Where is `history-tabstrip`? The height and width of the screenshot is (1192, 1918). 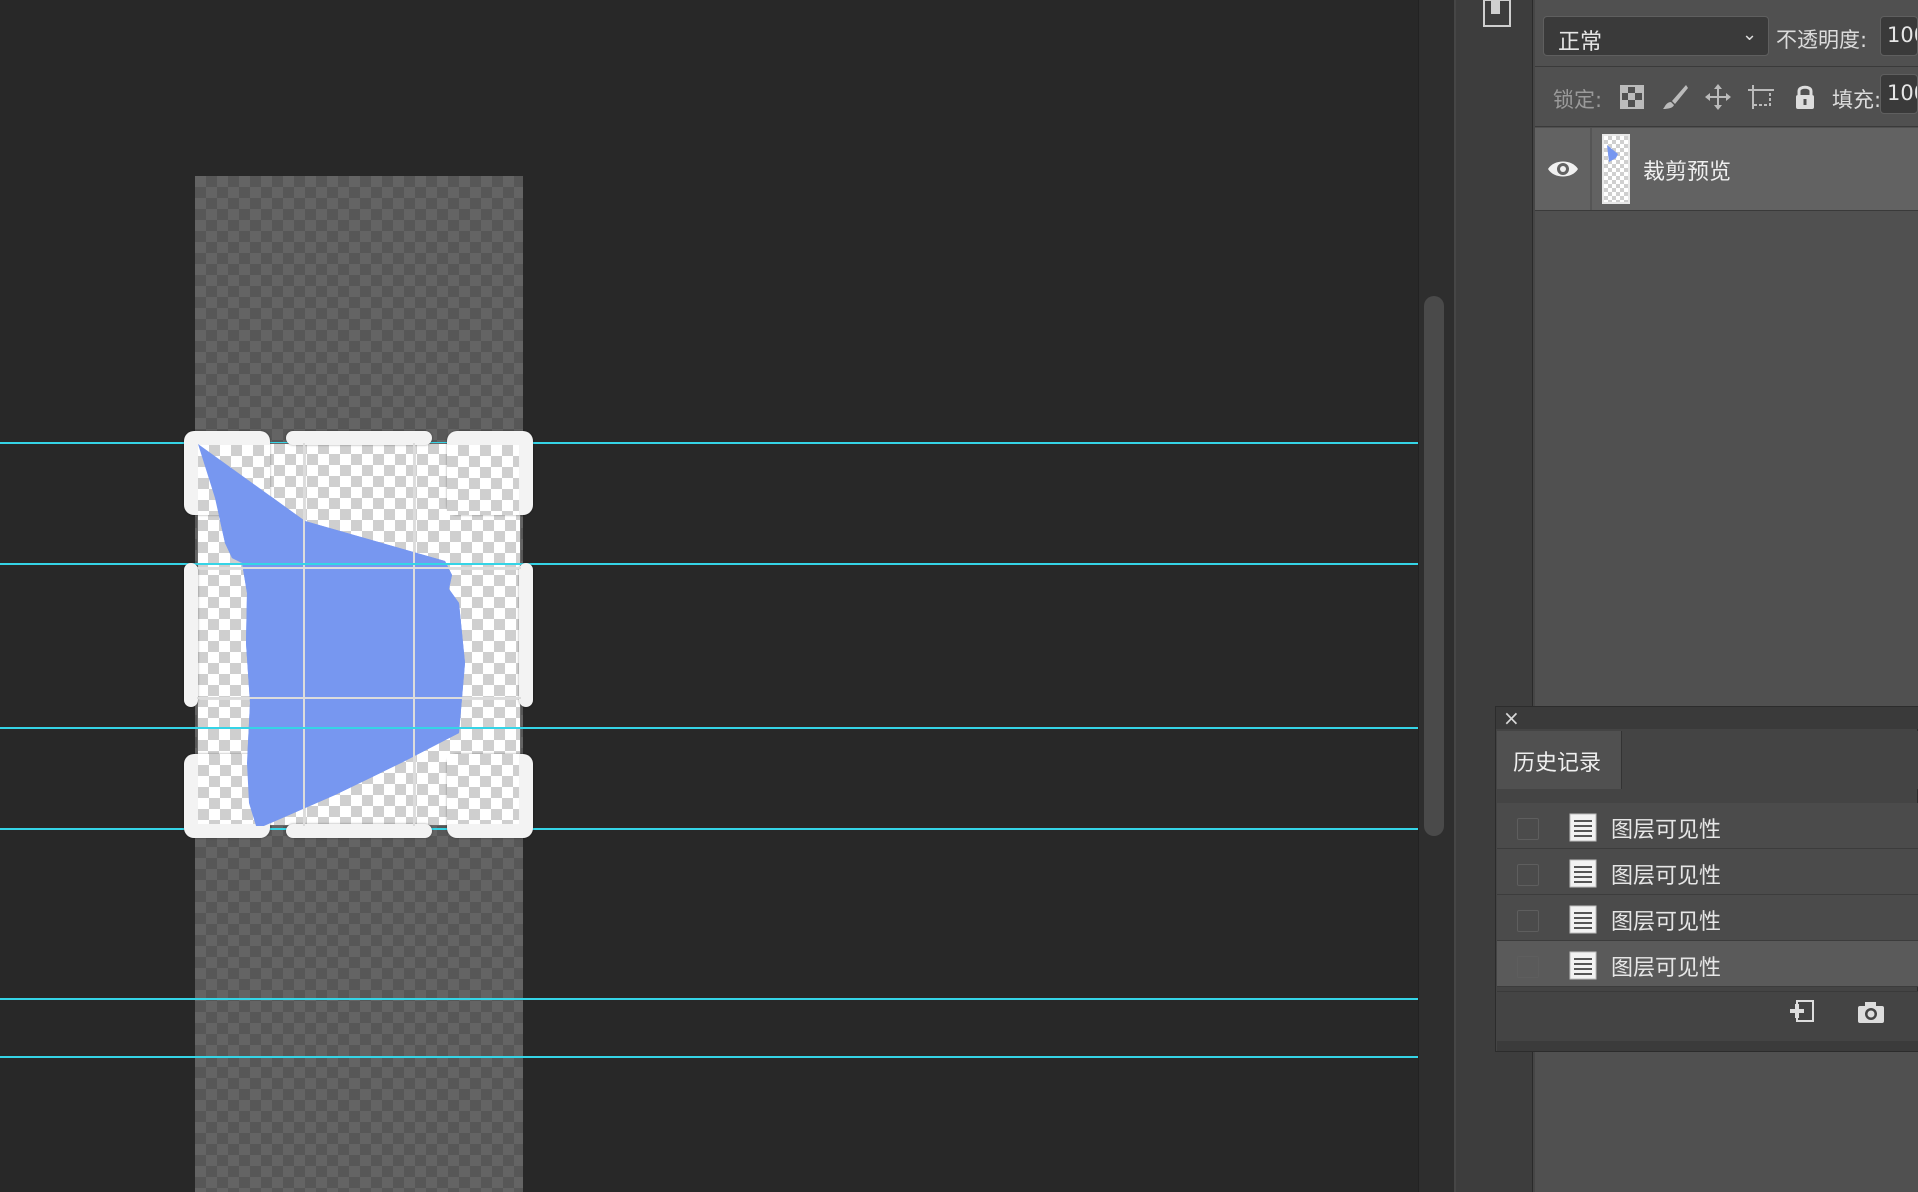 history-tabstrip is located at coordinates (1769, 760).